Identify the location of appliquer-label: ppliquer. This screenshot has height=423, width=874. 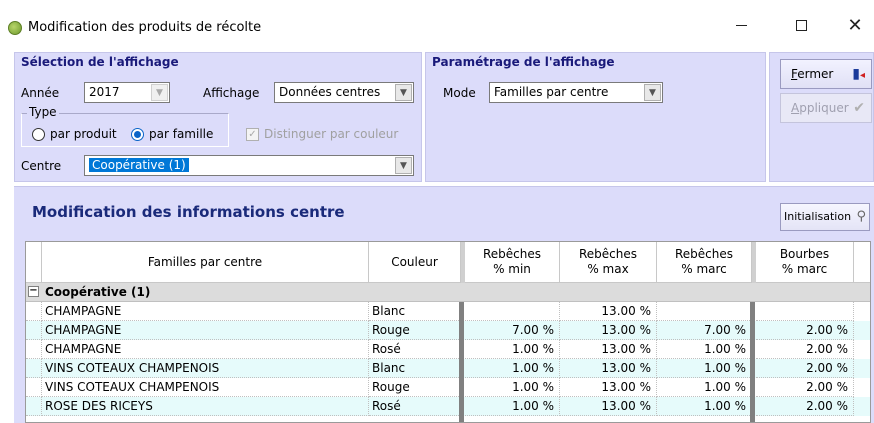
(824, 108).